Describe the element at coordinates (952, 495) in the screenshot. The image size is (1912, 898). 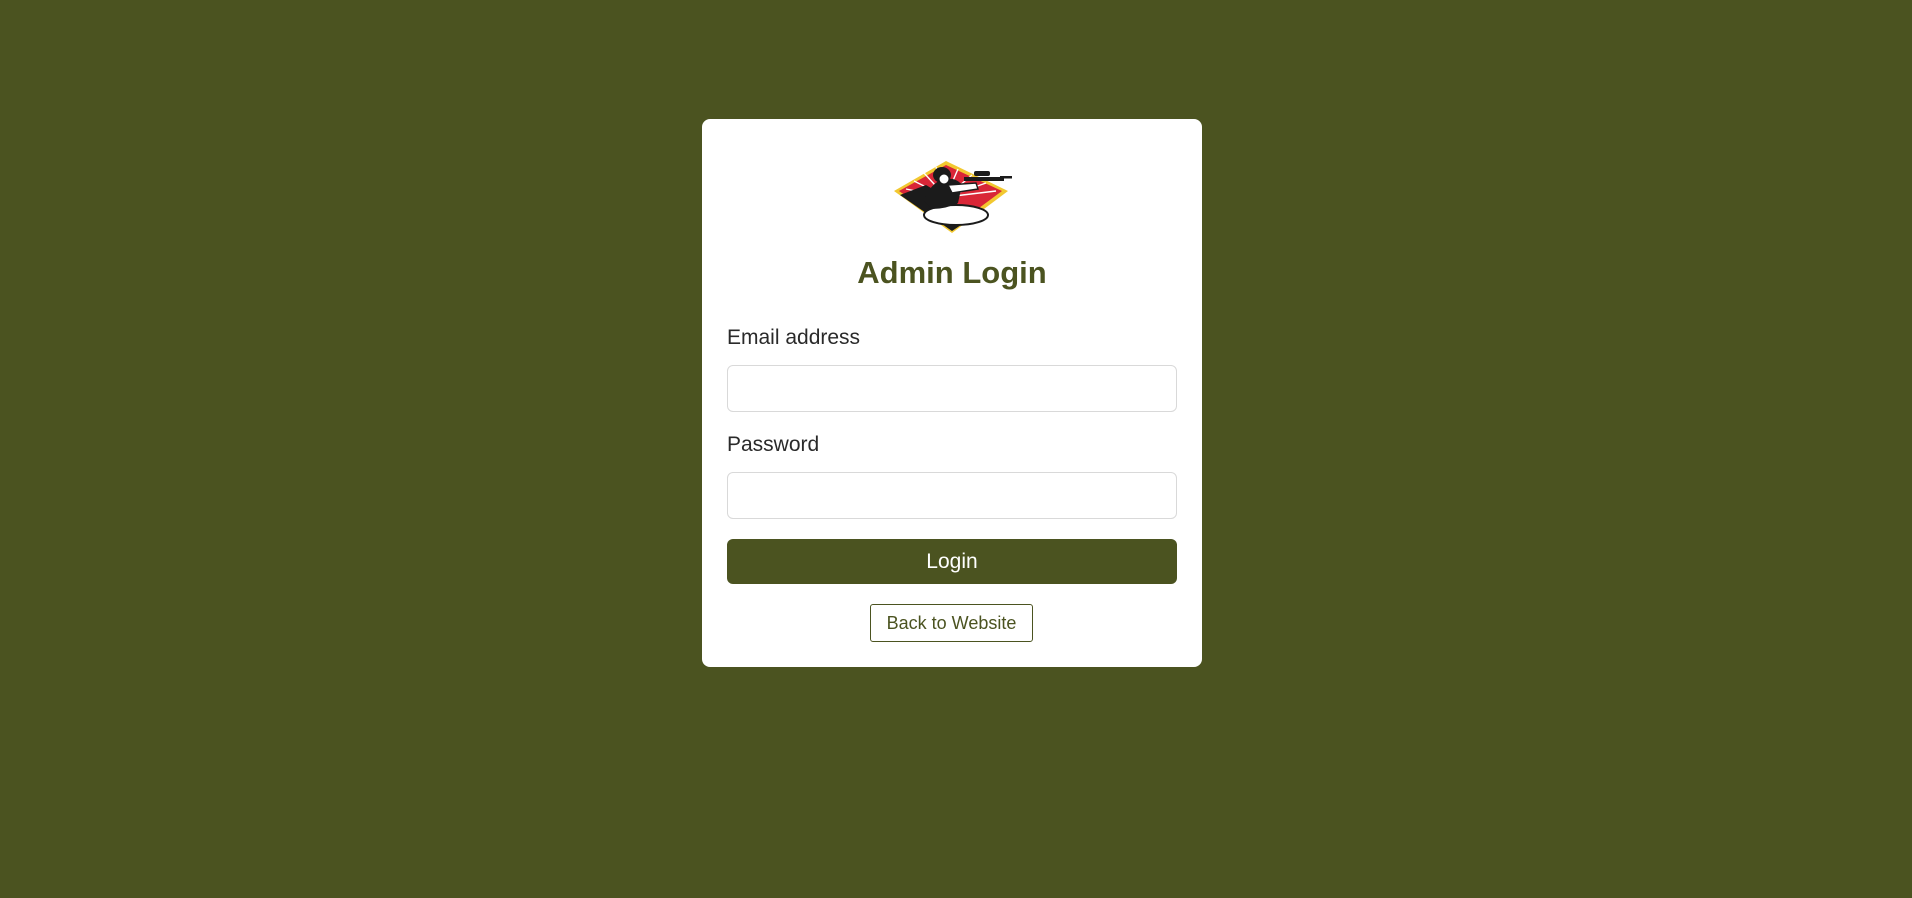
I see `password-field` at that location.